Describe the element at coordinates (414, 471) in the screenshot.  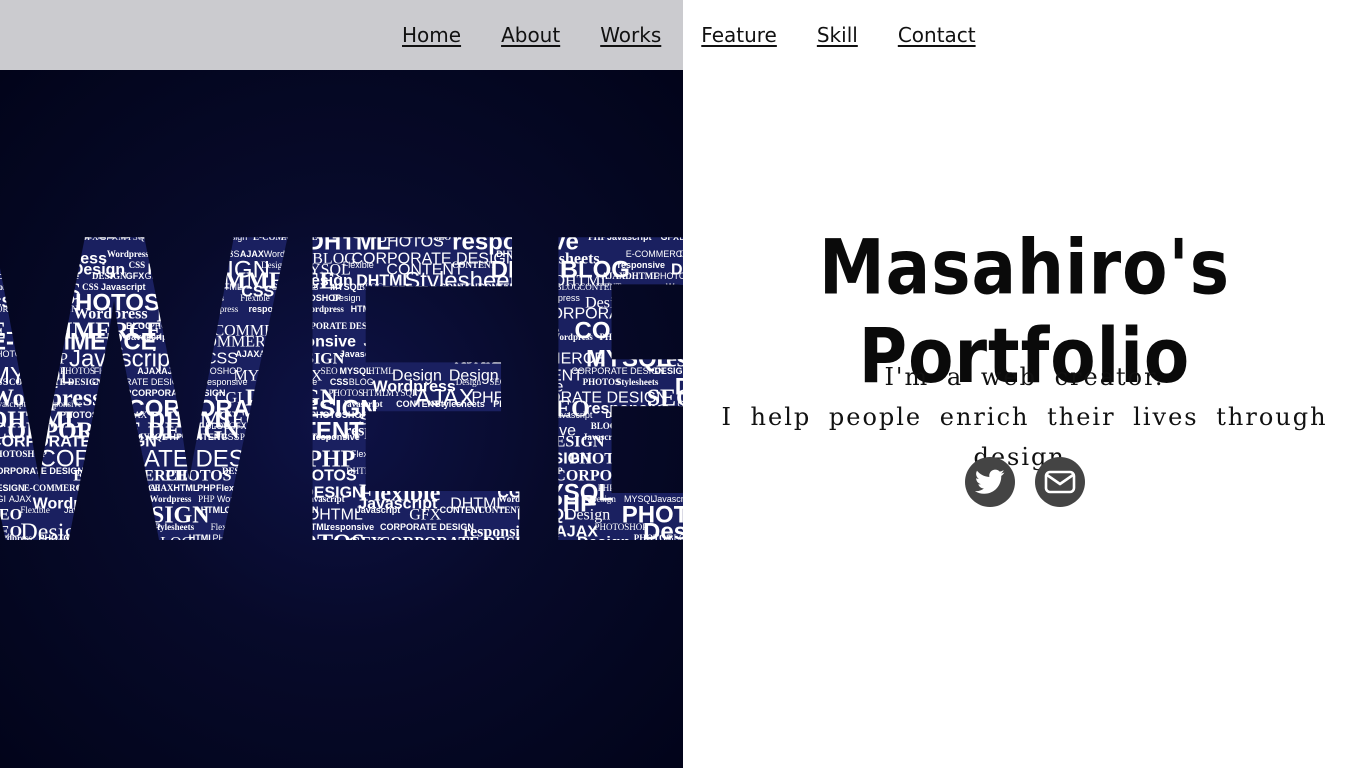
I see `svg-text: Stylesheets` at that location.